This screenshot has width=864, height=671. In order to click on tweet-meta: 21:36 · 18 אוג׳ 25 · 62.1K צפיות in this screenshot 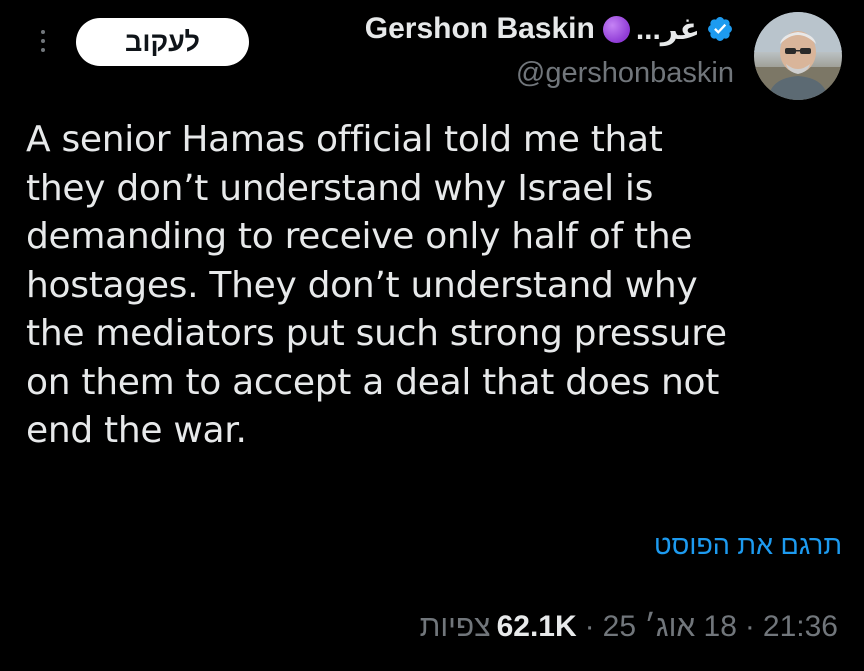, I will do `click(629, 627)`.